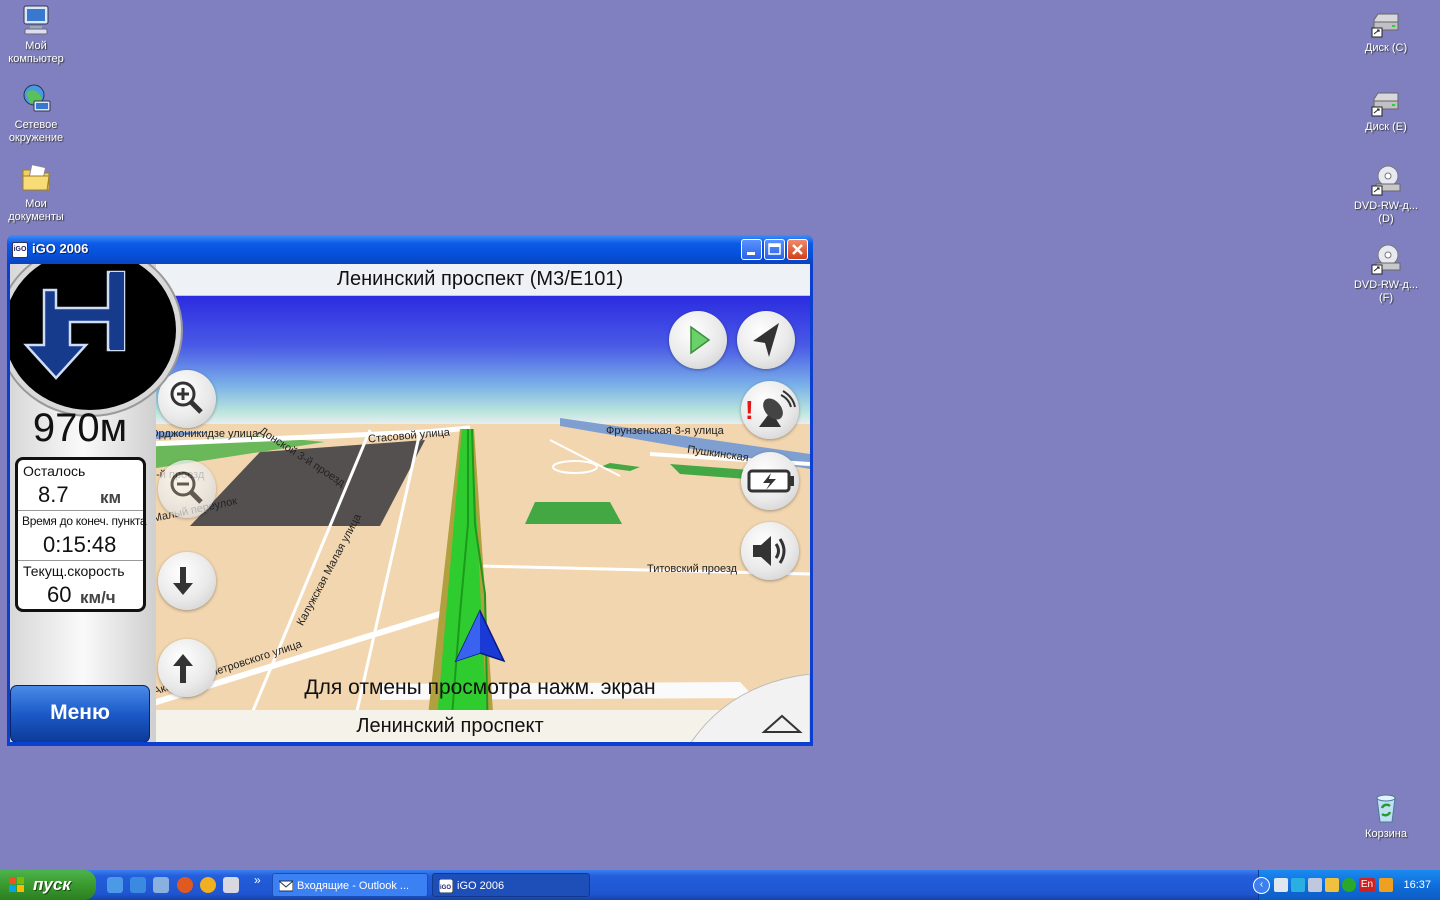 The height and width of the screenshot is (900, 1440). What do you see at coordinates (74, 571) in the screenshot?
I see `speed-label: Текущ.скорость` at bounding box center [74, 571].